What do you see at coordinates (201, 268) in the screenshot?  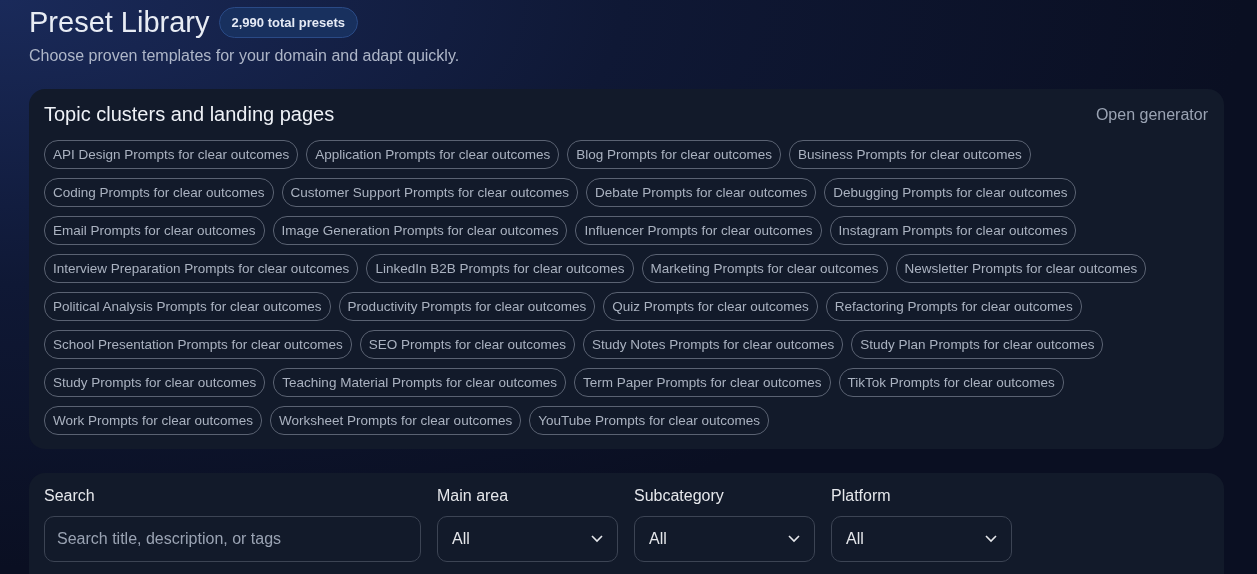 I see `topic-chip: Interview Preparation Prompts for clear outcomes` at bounding box center [201, 268].